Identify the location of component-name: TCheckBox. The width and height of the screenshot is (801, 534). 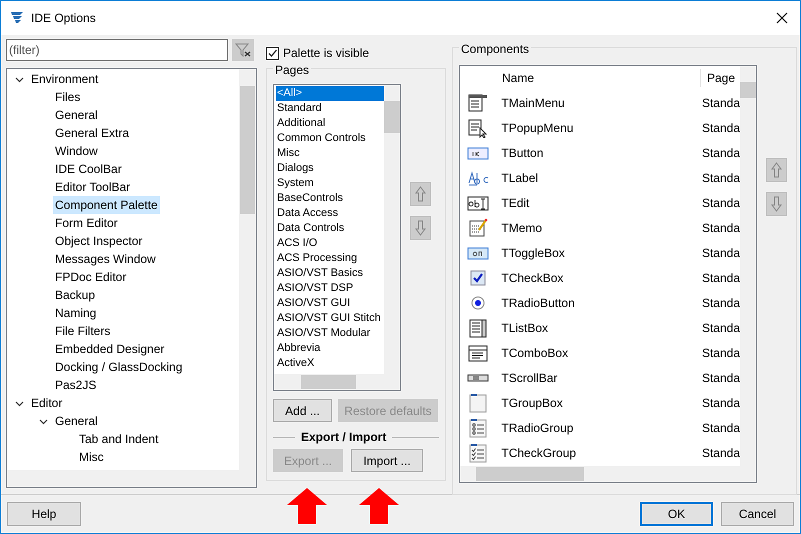
(532, 278).